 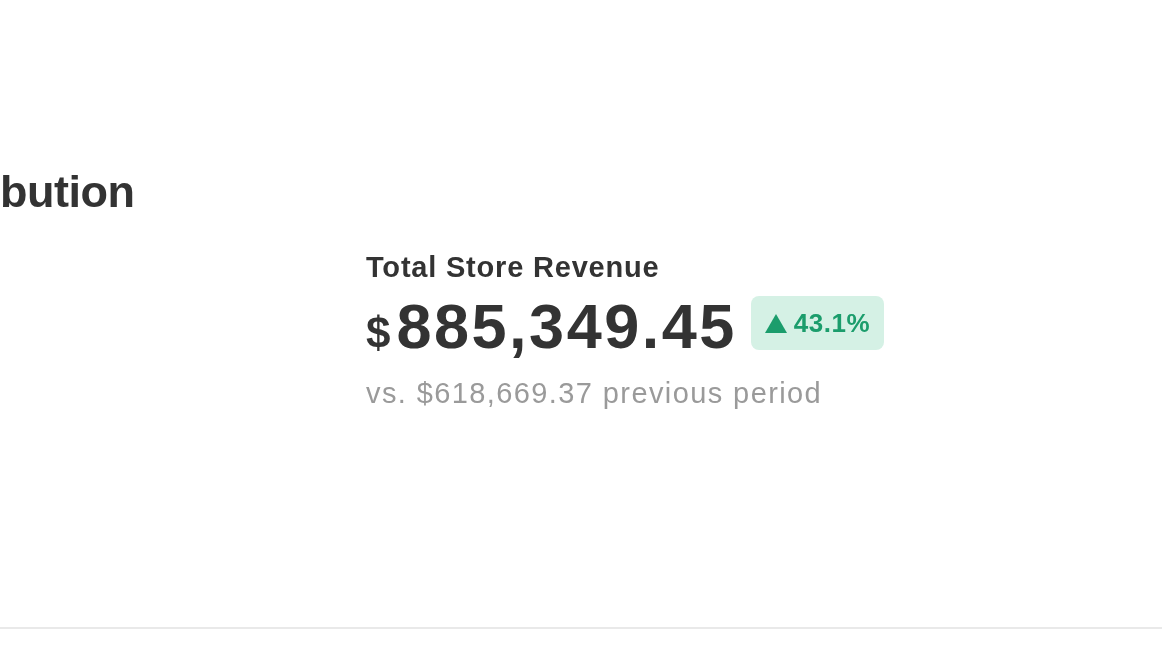 What do you see at coordinates (566, 326) in the screenshot?
I see `revenue-value: 885,349.45` at bounding box center [566, 326].